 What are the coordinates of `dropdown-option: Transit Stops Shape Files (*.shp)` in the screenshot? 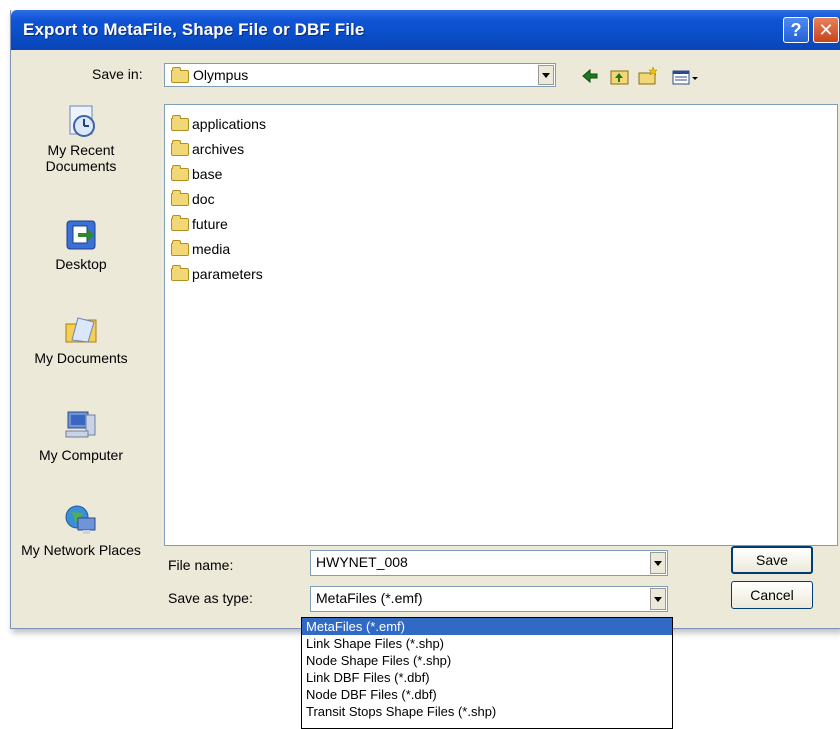 It's located at (487, 711).